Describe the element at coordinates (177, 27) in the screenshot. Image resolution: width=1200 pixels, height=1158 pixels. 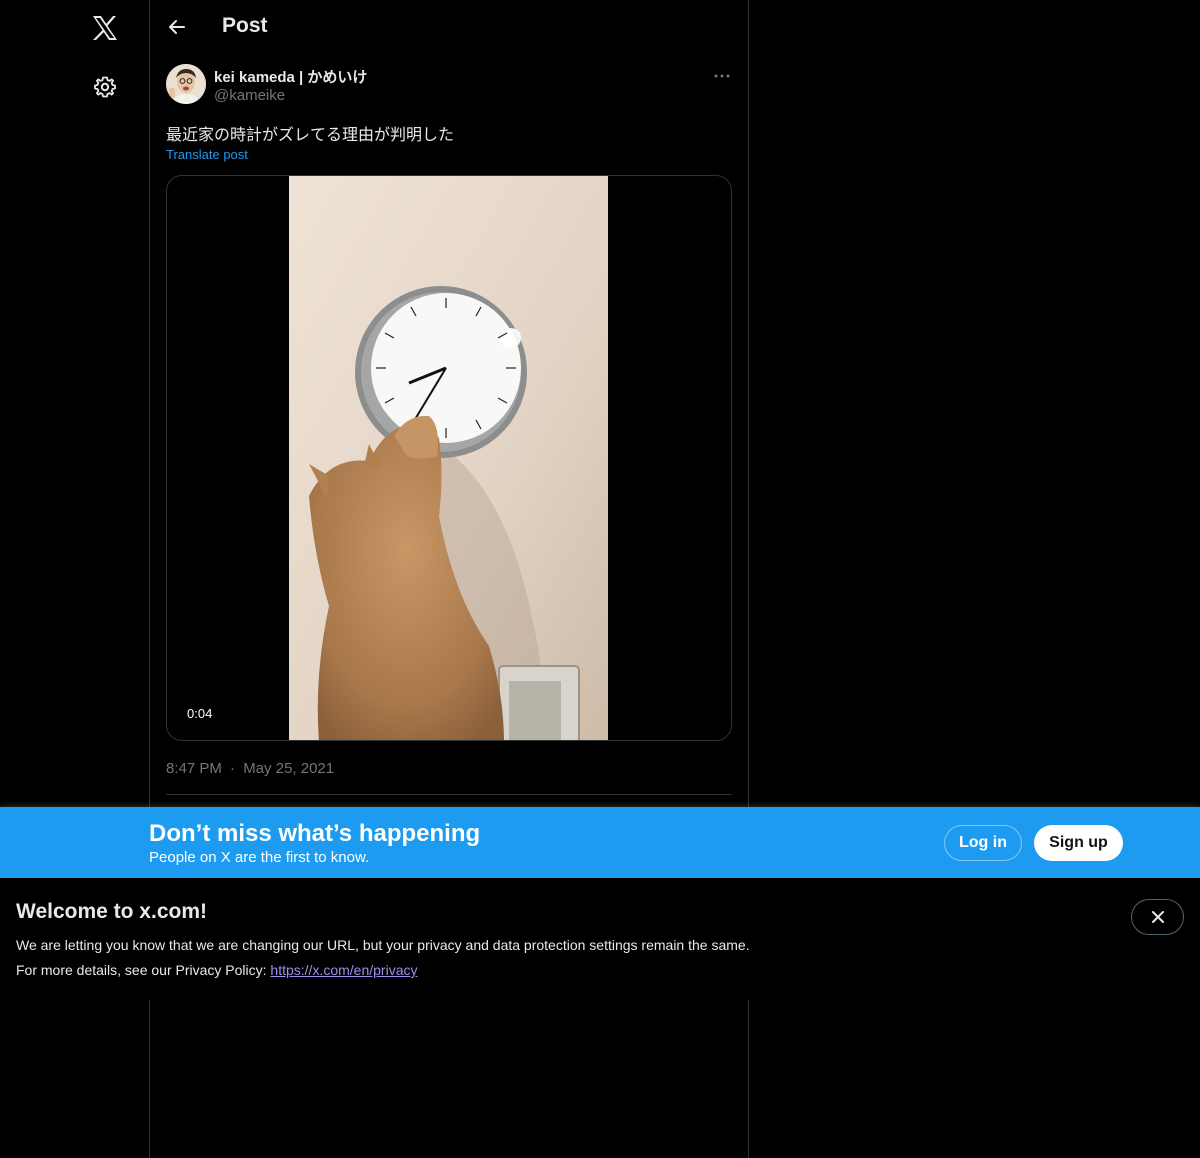
I see `arrow-left-icon` at that location.